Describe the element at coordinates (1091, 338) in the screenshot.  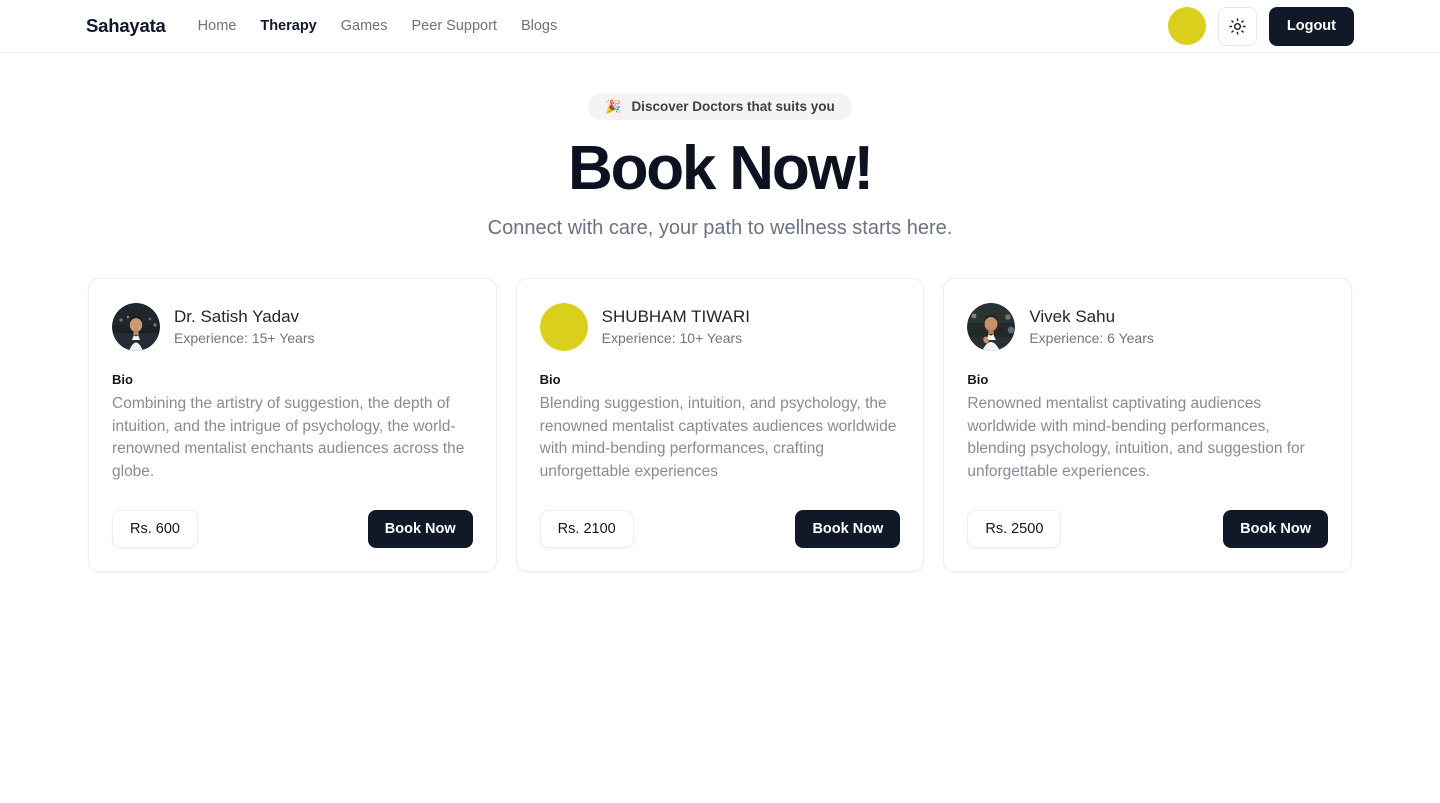
I see `doctor-experience: Experience: 6 Years` at that location.